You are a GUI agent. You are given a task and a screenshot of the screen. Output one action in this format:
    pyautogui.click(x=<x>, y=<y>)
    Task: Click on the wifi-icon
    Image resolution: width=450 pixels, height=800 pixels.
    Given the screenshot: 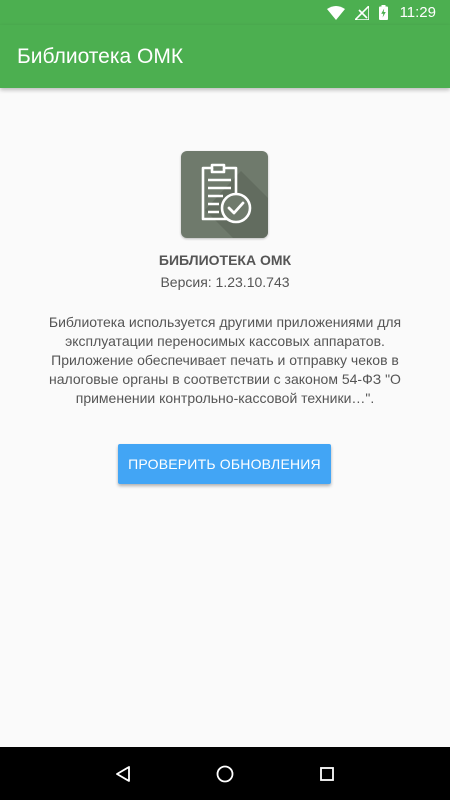 What is the action you would take?
    pyautogui.click(x=335, y=12)
    